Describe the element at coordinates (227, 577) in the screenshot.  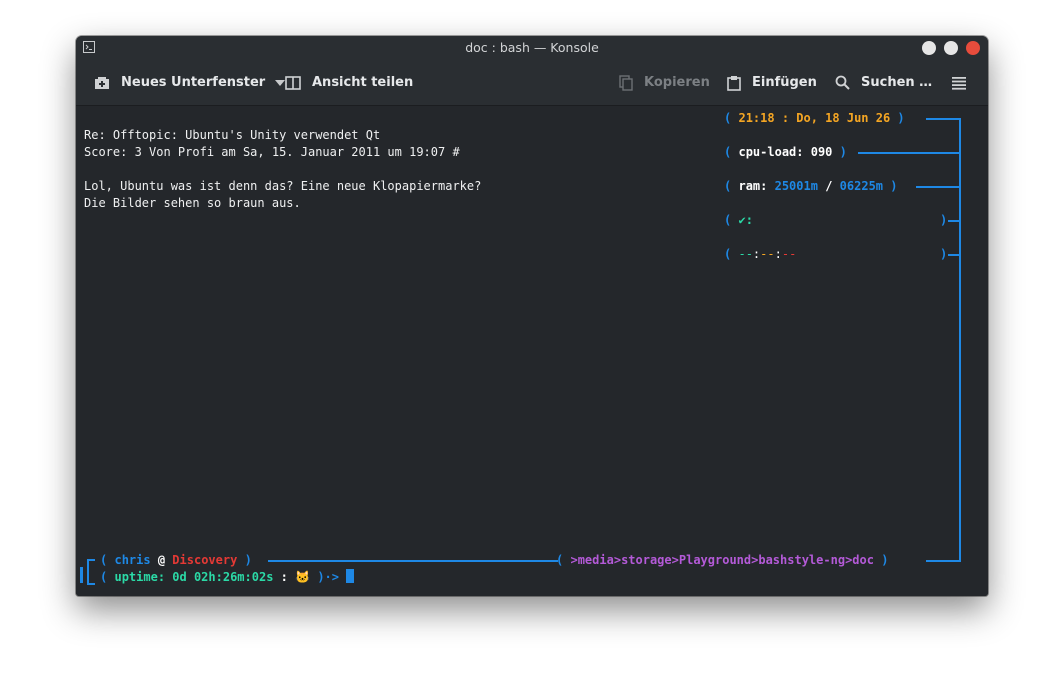
I see `prompt-uptime: ( uptime: 0d 02h:26m:02s : 🐱 )·>` at that location.